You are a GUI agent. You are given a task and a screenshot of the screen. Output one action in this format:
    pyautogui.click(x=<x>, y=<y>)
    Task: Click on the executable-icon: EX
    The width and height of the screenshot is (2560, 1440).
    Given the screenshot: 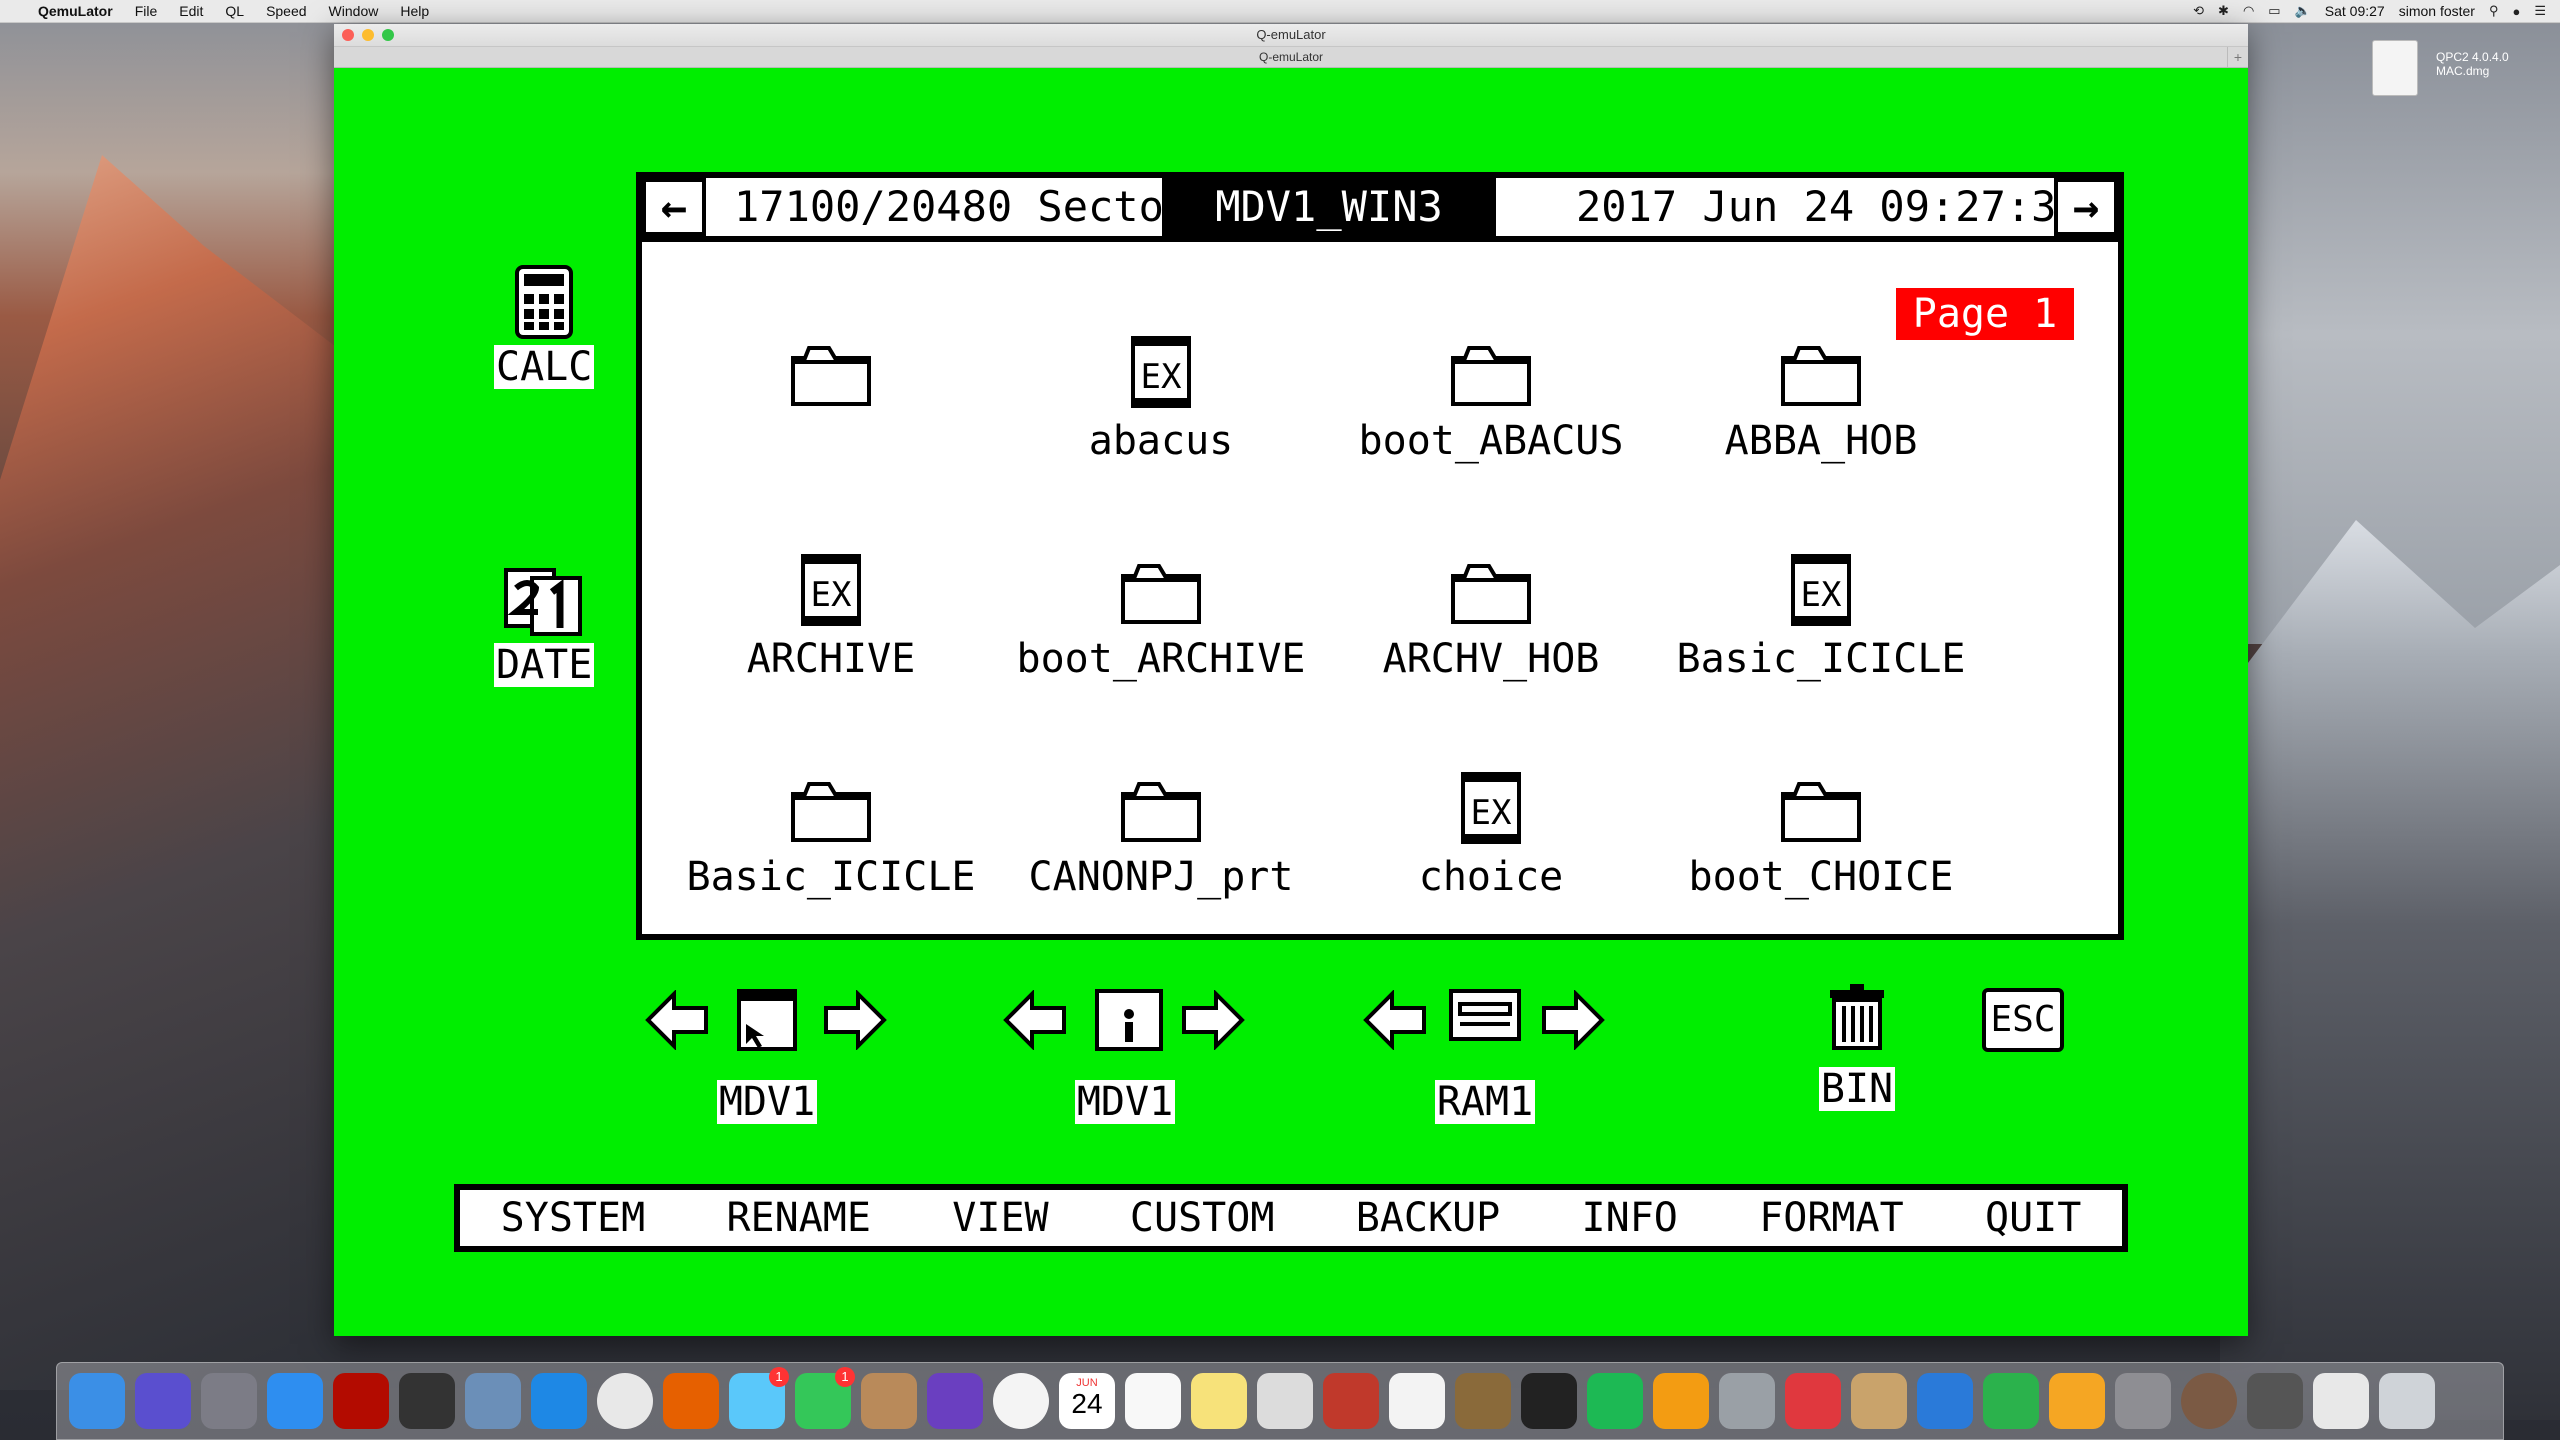 What is the action you would take?
    pyautogui.click(x=1491, y=808)
    